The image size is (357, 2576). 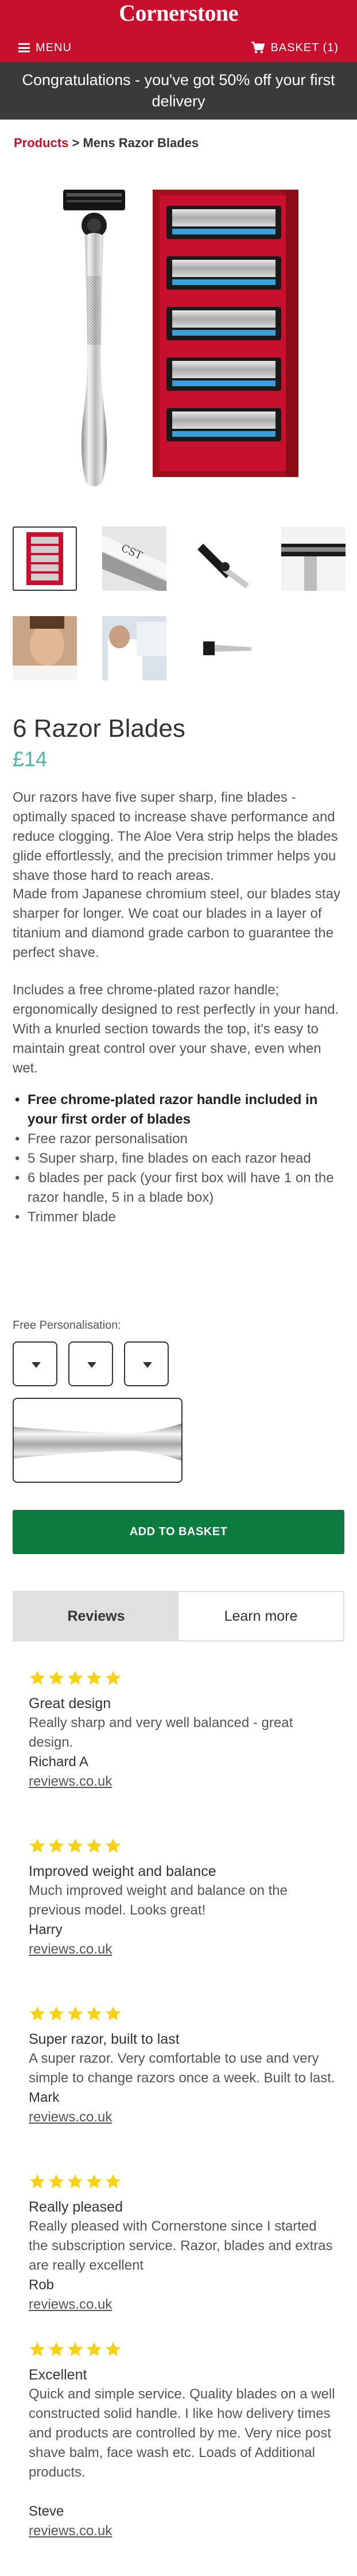 I want to click on review-title: Super razor, built to last, so click(x=104, y=2039).